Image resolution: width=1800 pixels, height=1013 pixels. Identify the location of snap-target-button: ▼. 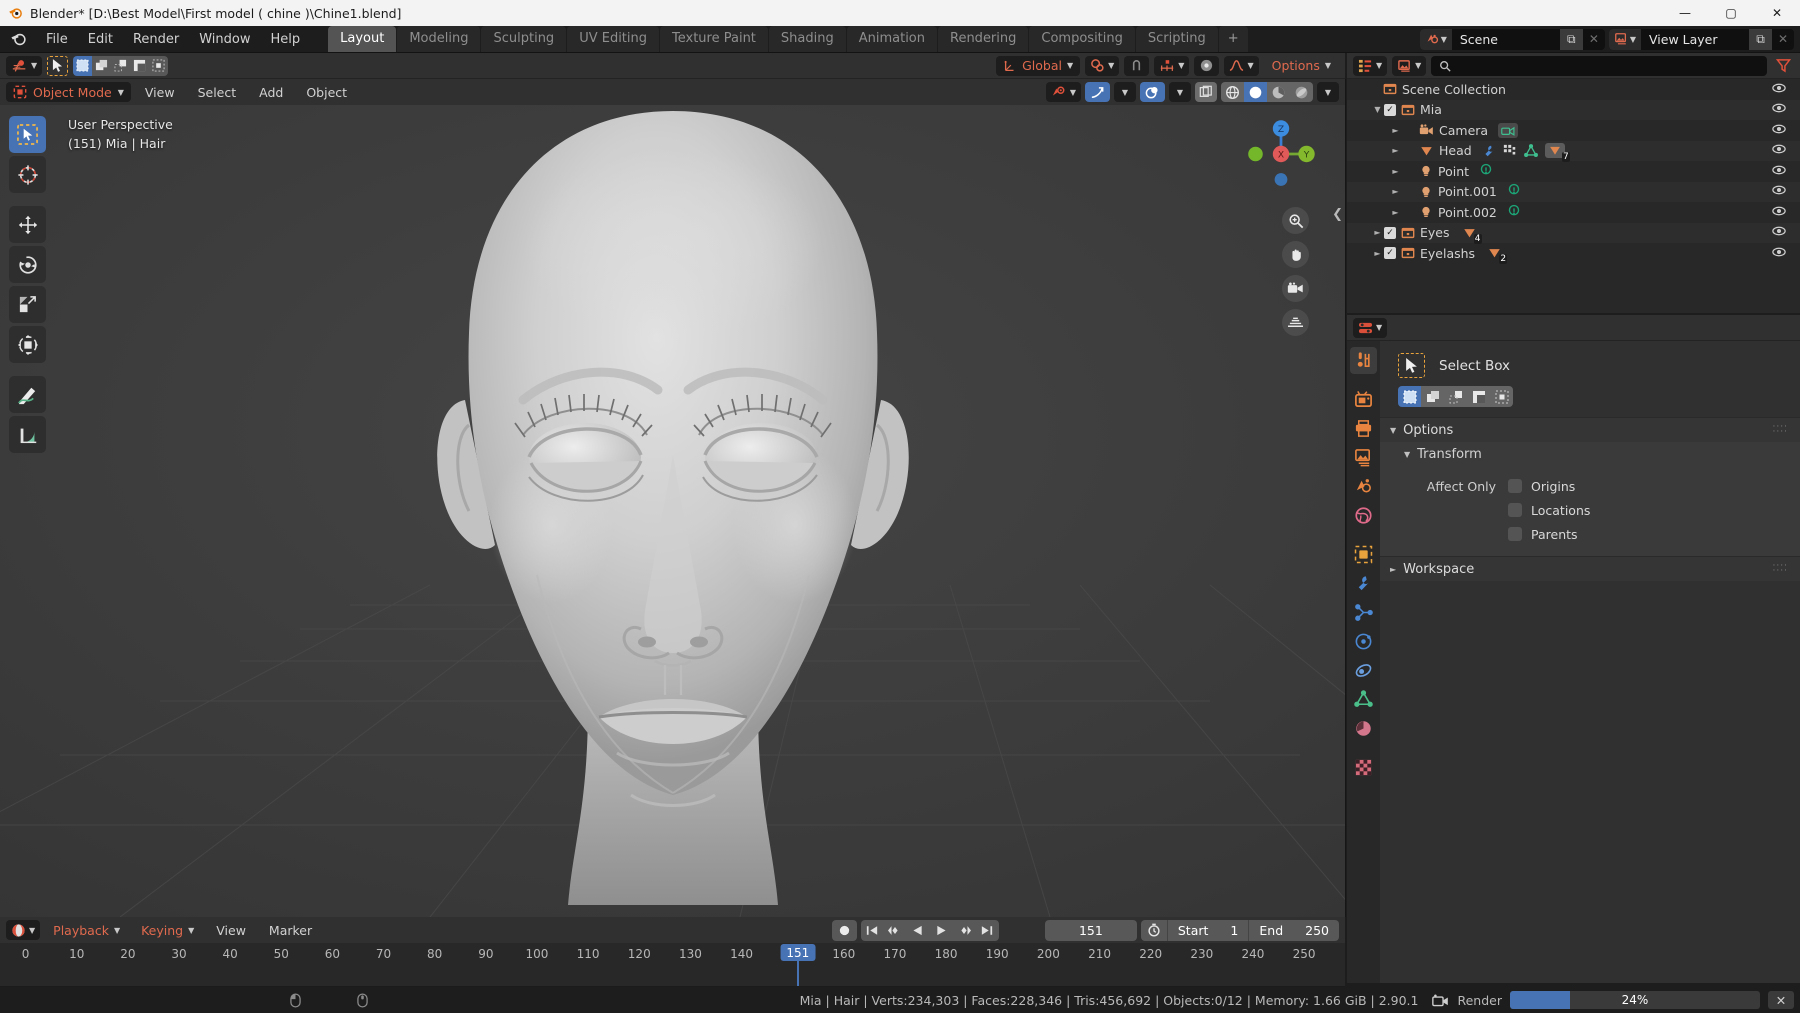
(1172, 65).